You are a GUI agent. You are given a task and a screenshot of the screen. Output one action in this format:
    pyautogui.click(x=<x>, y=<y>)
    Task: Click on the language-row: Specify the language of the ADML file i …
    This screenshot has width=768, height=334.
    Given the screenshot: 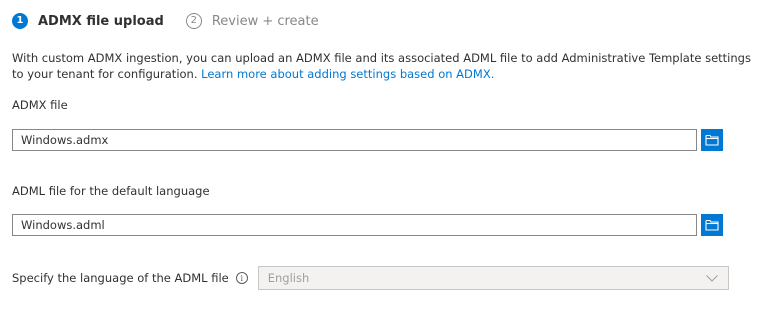 What is the action you would take?
    pyautogui.click(x=370, y=278)
    